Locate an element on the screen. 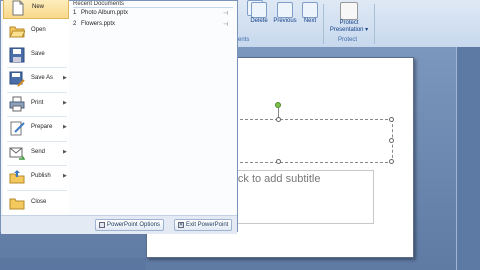 This screenshot has width=480, height=270. menu-item-label: Print is located at coordinates (37, 103).